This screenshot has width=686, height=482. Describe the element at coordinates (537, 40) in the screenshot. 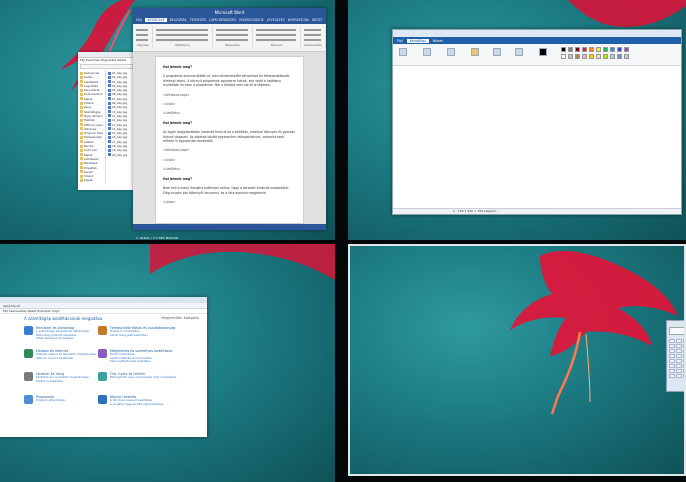

I see `paint-ribbon-tabs: Fájl Kezdőlap Nézet` at that location.